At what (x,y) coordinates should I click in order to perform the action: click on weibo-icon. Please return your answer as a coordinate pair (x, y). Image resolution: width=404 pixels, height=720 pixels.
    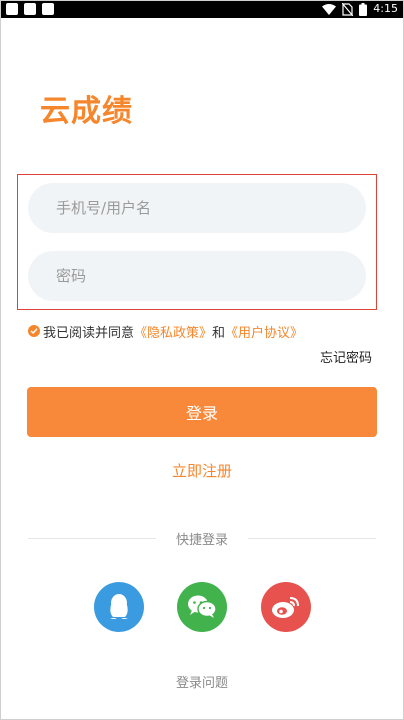
    Looking at the image, I should click on (285, 607).